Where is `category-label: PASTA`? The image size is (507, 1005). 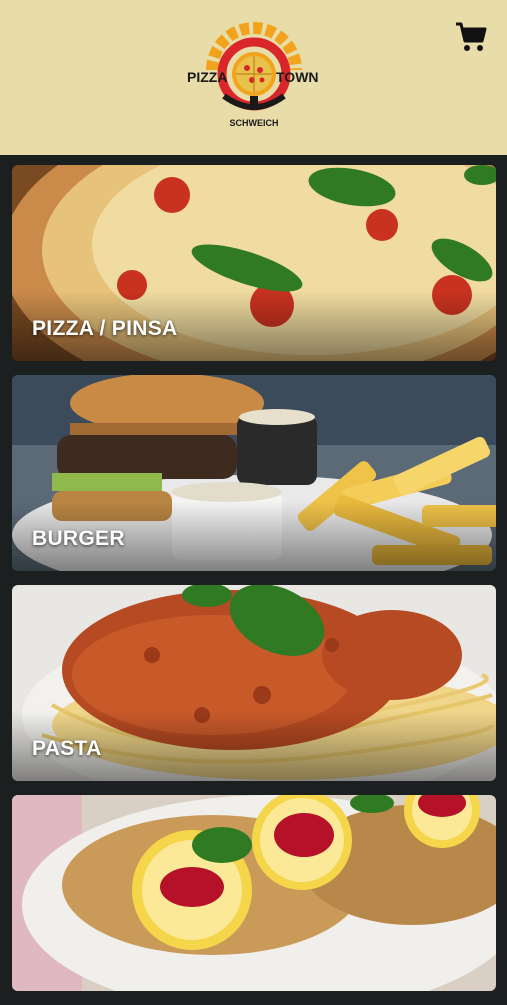 category-label: PASTA is located at coordinates (67, 748).